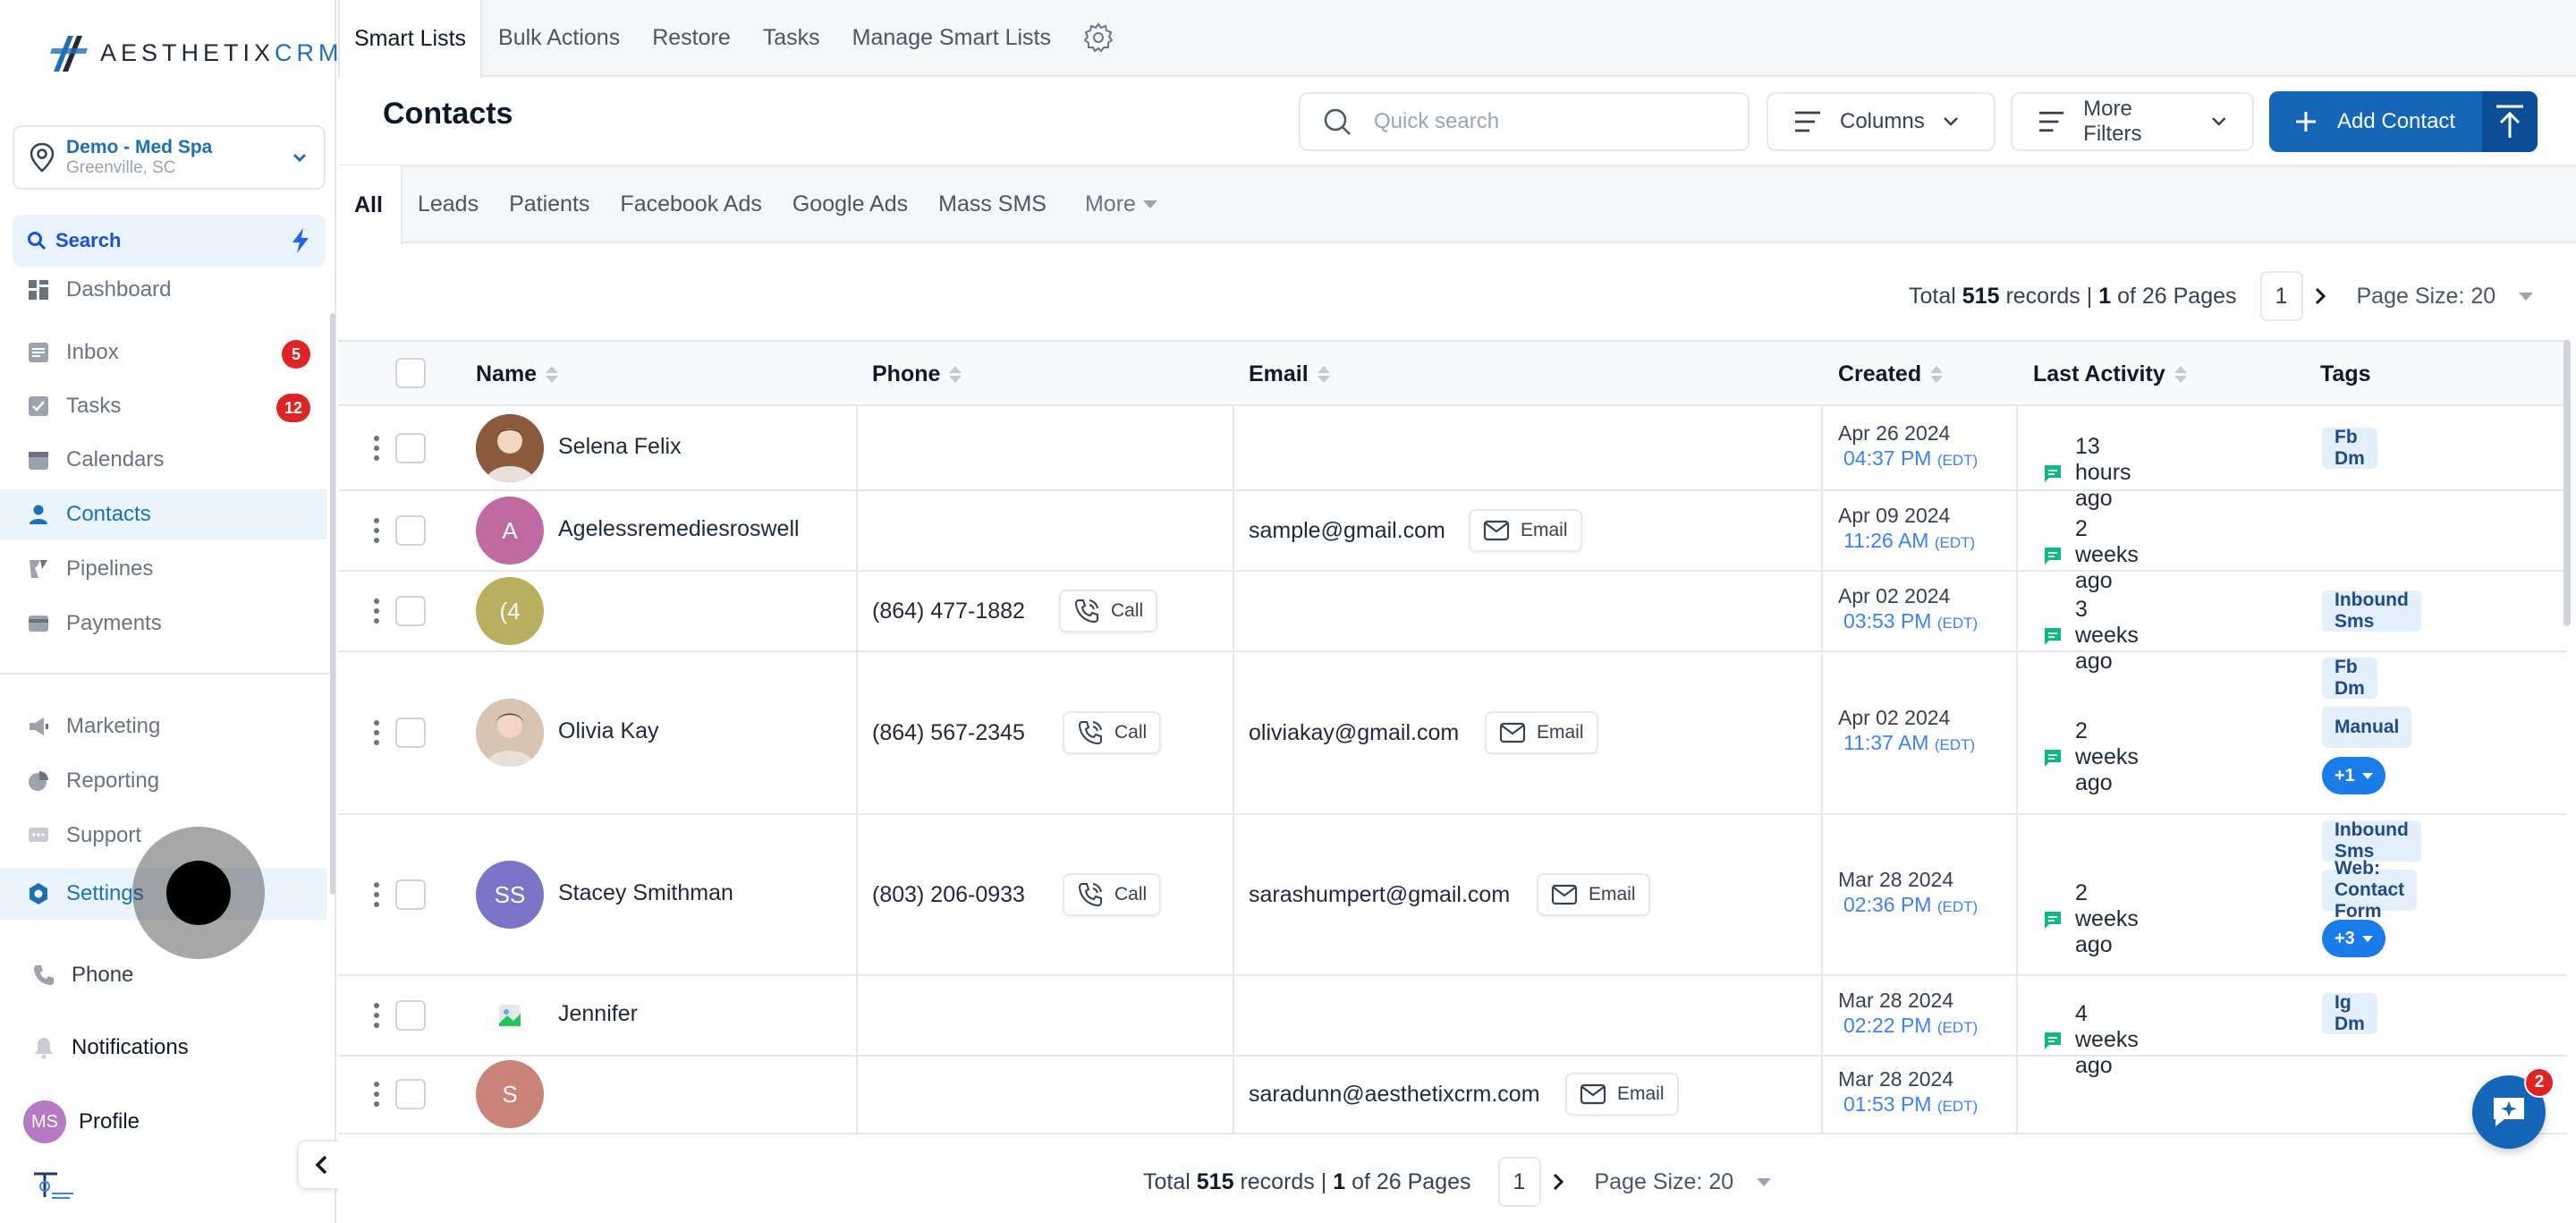  Describe the element at coordinates (690, 204) in the screenshot. I see `tab-facebook-ads: Facebook Ads` at that location.